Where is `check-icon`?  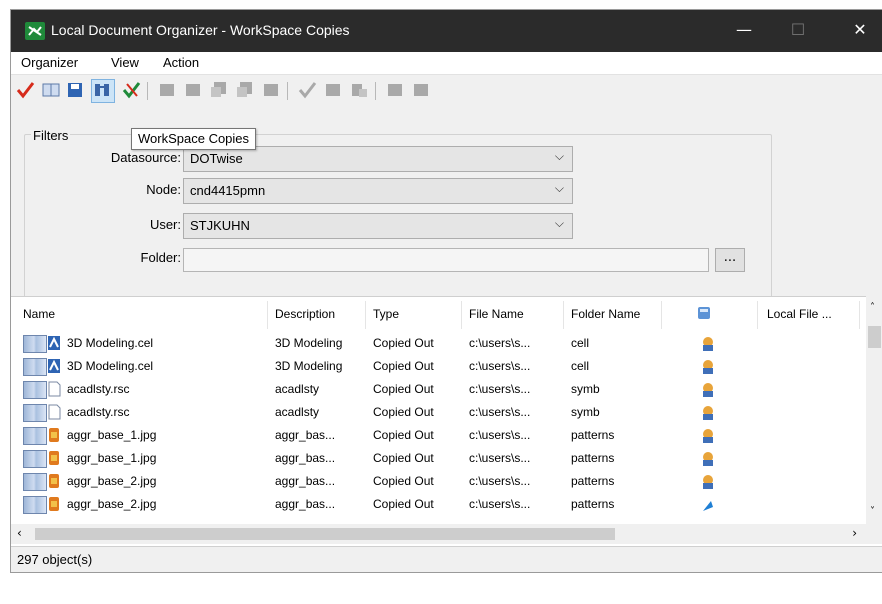 check-icon is located at coordinates (25, 90).